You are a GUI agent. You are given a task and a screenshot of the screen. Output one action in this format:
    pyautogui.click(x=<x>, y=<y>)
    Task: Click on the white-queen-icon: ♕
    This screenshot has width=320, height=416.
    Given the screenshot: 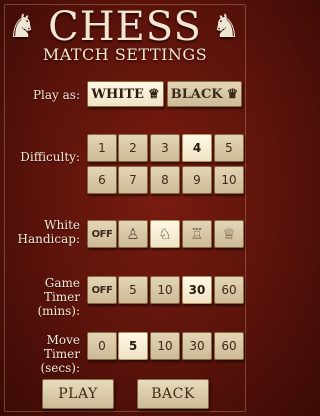 What is the action you would take?
    pyautogui.click(x=153, y=94)
    